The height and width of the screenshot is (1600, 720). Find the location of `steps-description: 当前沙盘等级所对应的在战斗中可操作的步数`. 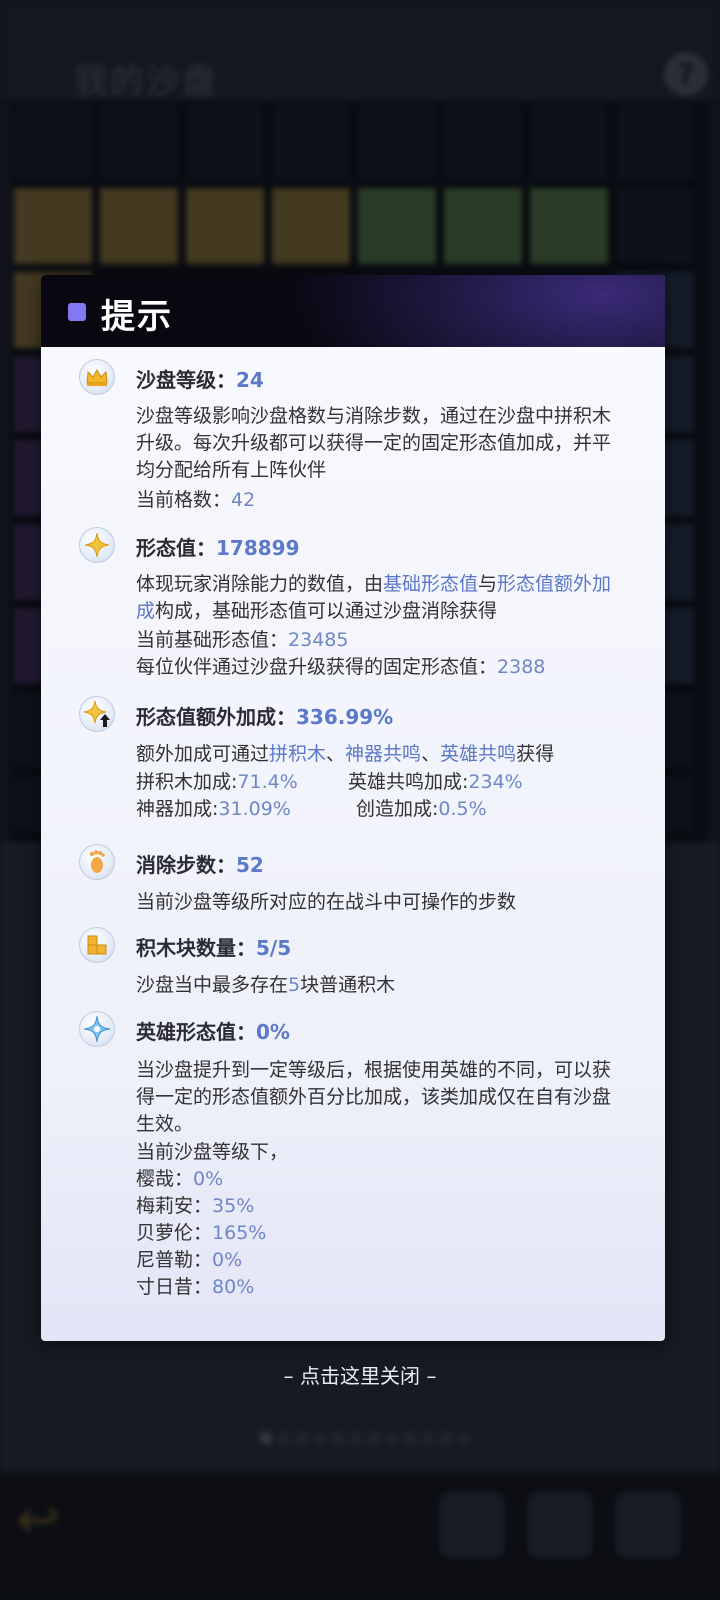

steps-description: 当前沙盘等级所对应的在战斗中可操作的步数 is located at coordinates (326, 902).